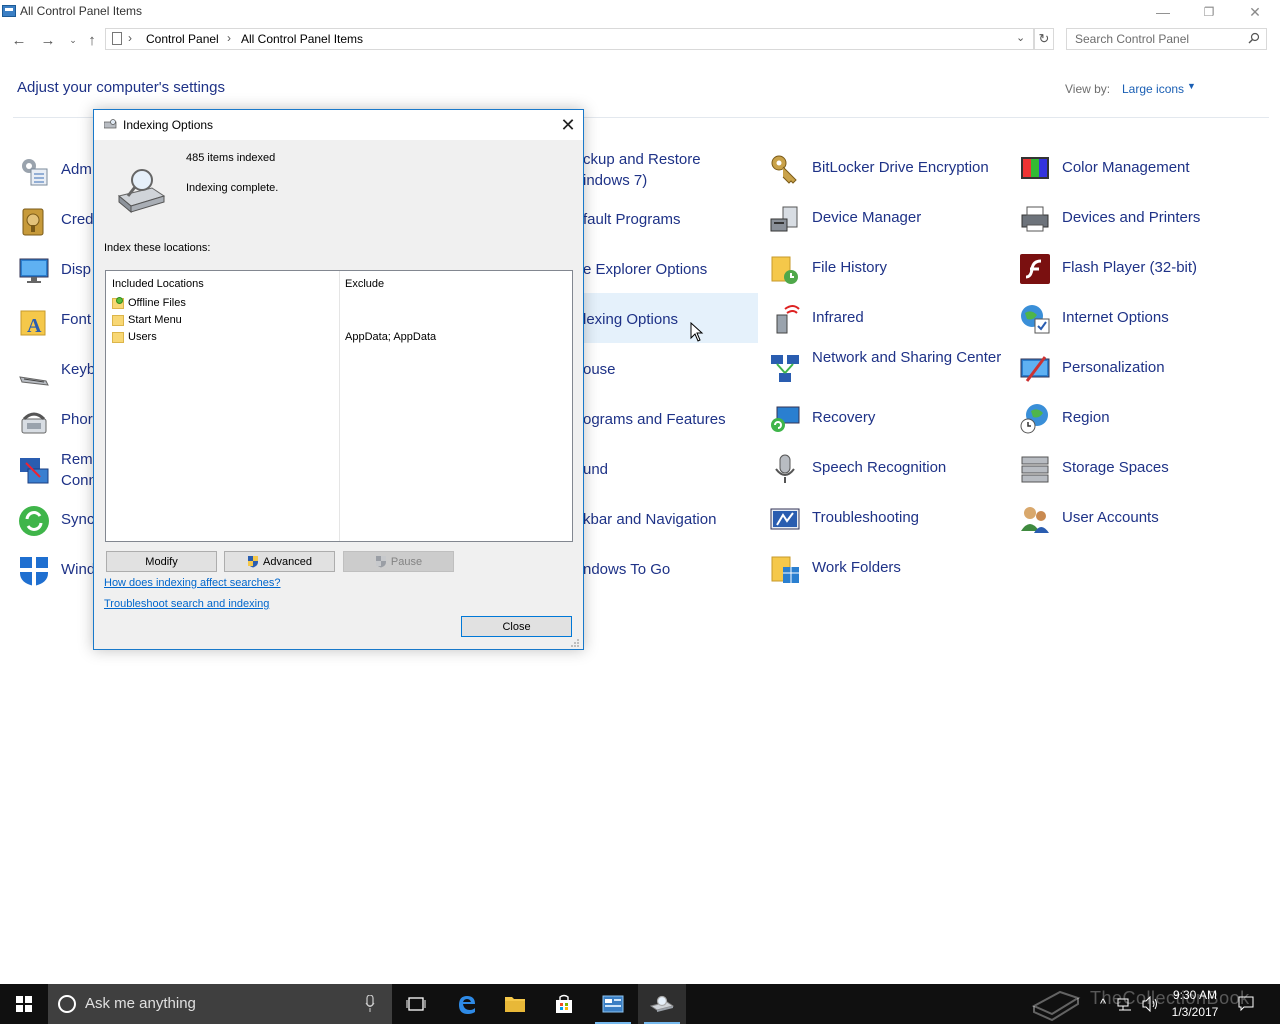 This screenshot has height=1024, width=1280. Describe the element at coordinates (1163, 12) in the screenshot. I see `minimize-button: —` at that location.